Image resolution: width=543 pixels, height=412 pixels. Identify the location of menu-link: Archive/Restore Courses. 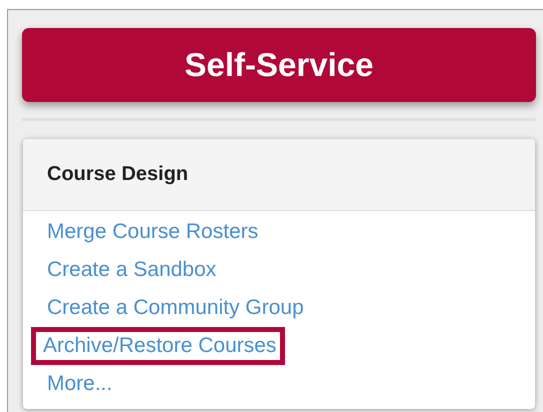
(159, 346).